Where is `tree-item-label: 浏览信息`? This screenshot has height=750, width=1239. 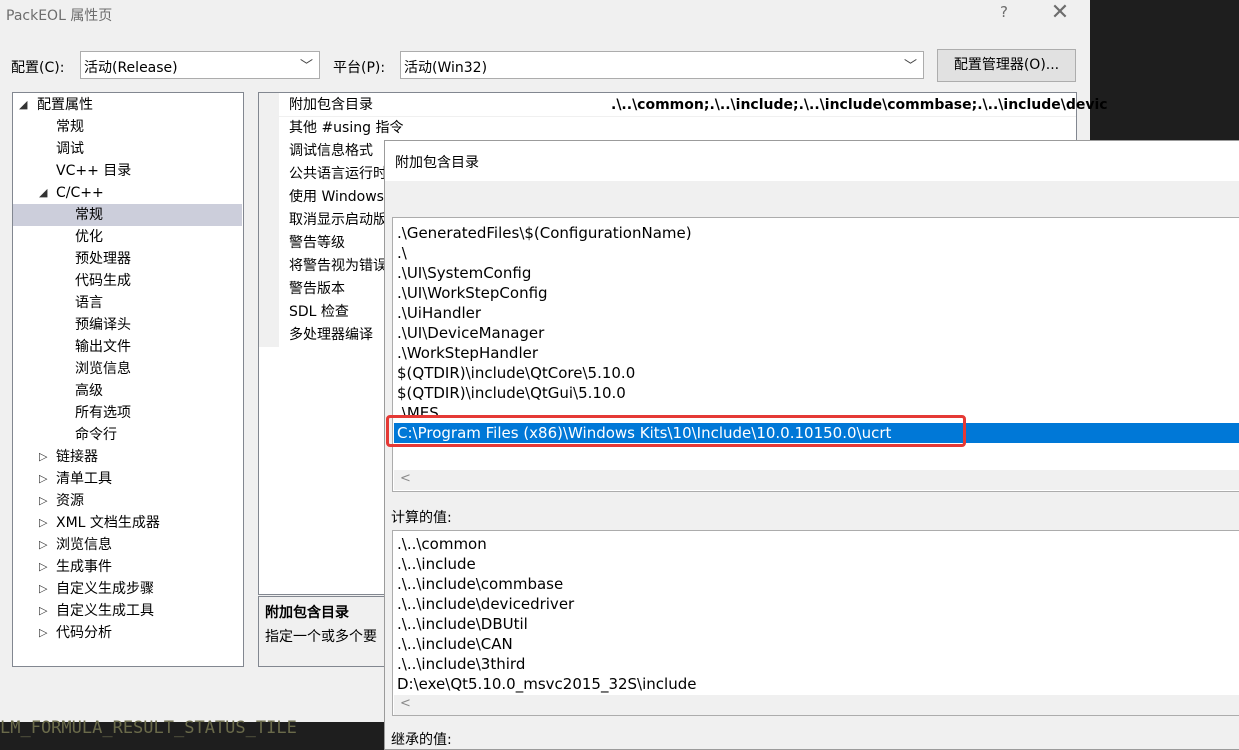
tree-item-label: 浏览信息 is located at coordinates (84, 545).